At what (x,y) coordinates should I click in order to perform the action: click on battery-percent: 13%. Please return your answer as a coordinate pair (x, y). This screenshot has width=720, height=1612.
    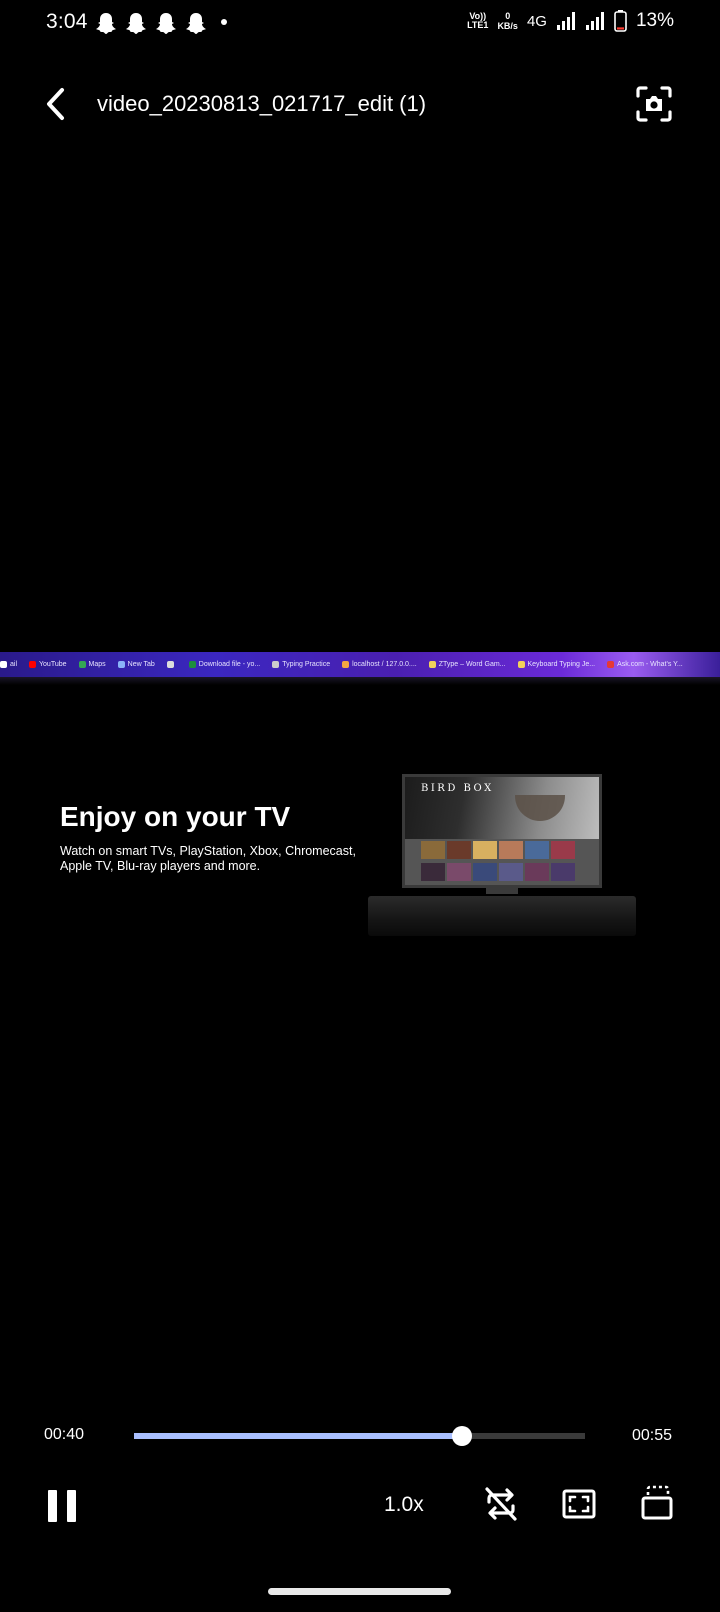
    Looking at the image, I should click on (654, 20).